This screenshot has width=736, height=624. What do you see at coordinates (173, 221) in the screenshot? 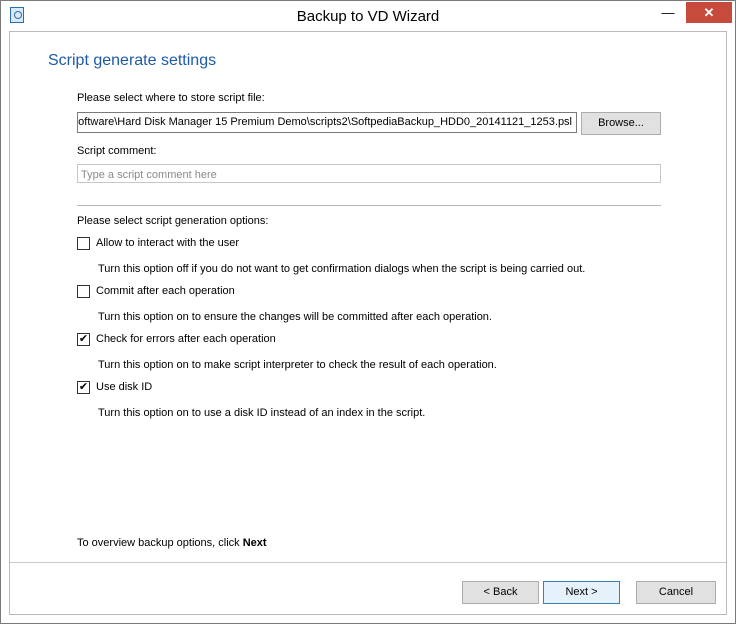
I see `options-label: Please select script generation options:` at bounding box center [173, 221].